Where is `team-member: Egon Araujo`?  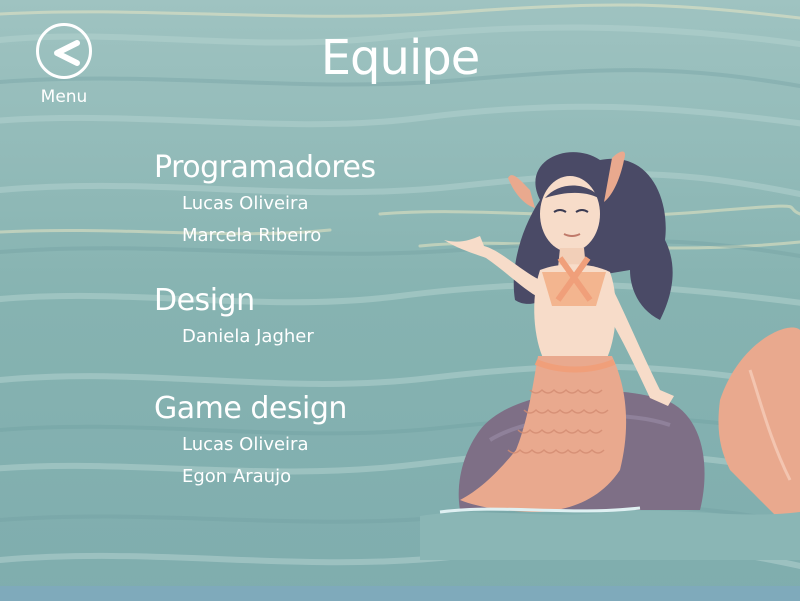 team-member: Egon Araujo is located at coordinates (237, 476).